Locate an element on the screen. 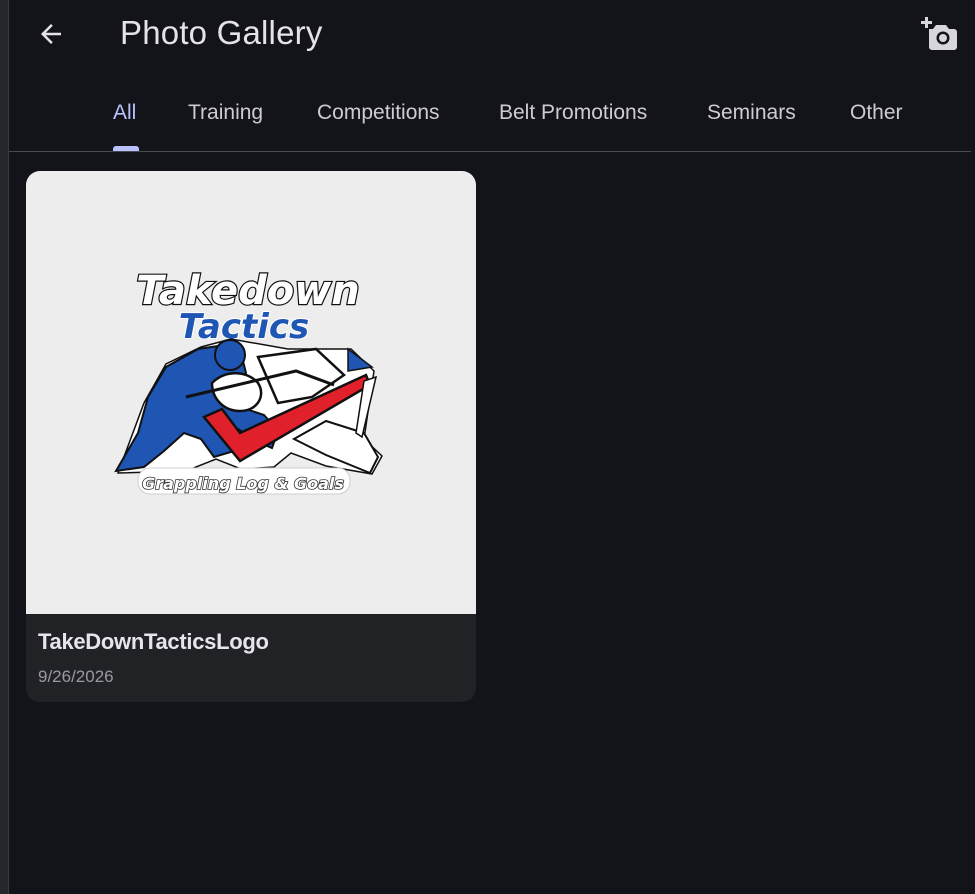 The height and width of the screenshot is (894, 975). active-tab-indicator is located at coordinates (126, 148).